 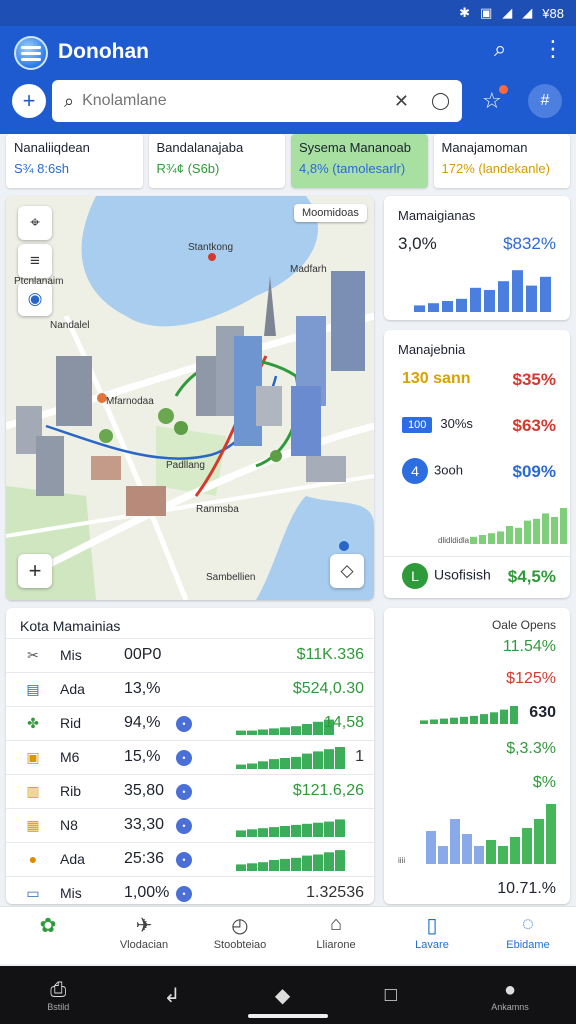 What do you see at coordinates (190, 655) in the screenshot?
I see `table-row: ✂ Mis 00P0 $11K.336` at bounding box center [190, 655].